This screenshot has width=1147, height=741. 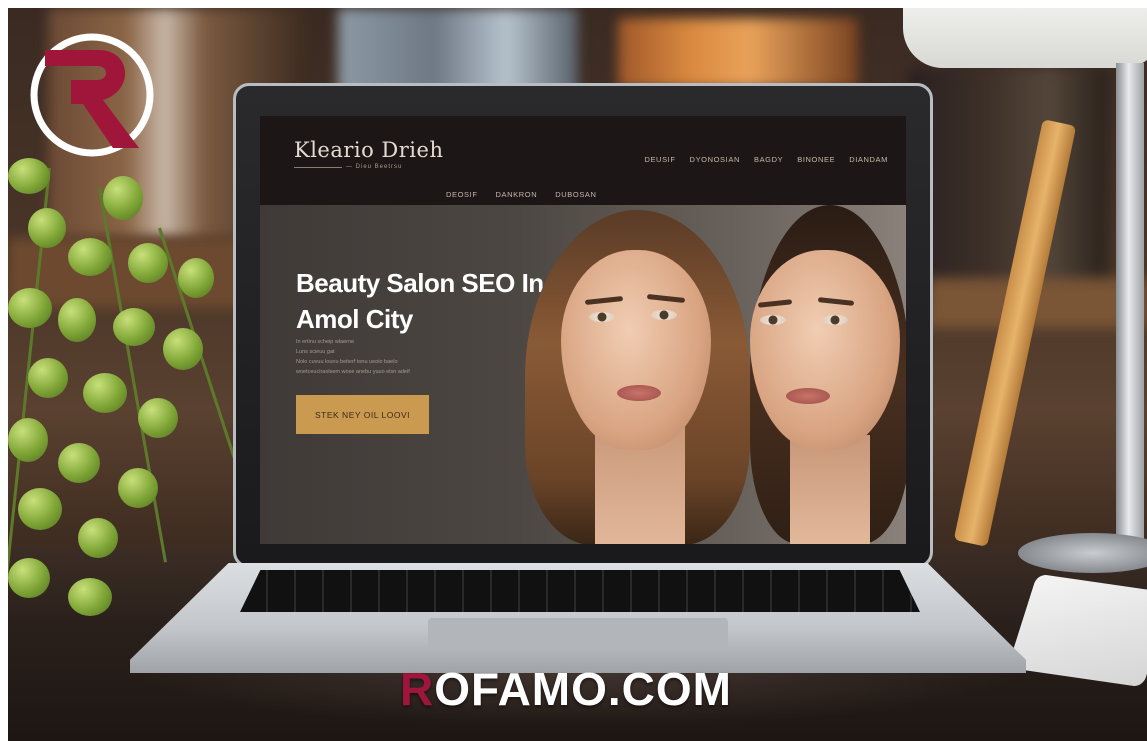 I want to click on site-logo: Kleario Drieh, so click(x=368, y=150).